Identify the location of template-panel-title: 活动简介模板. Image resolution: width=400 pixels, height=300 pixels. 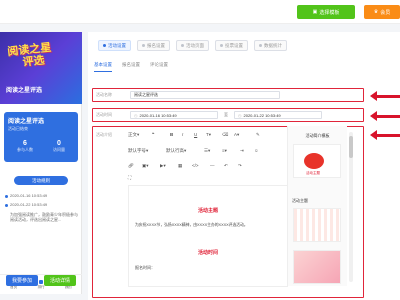
(317, 135).